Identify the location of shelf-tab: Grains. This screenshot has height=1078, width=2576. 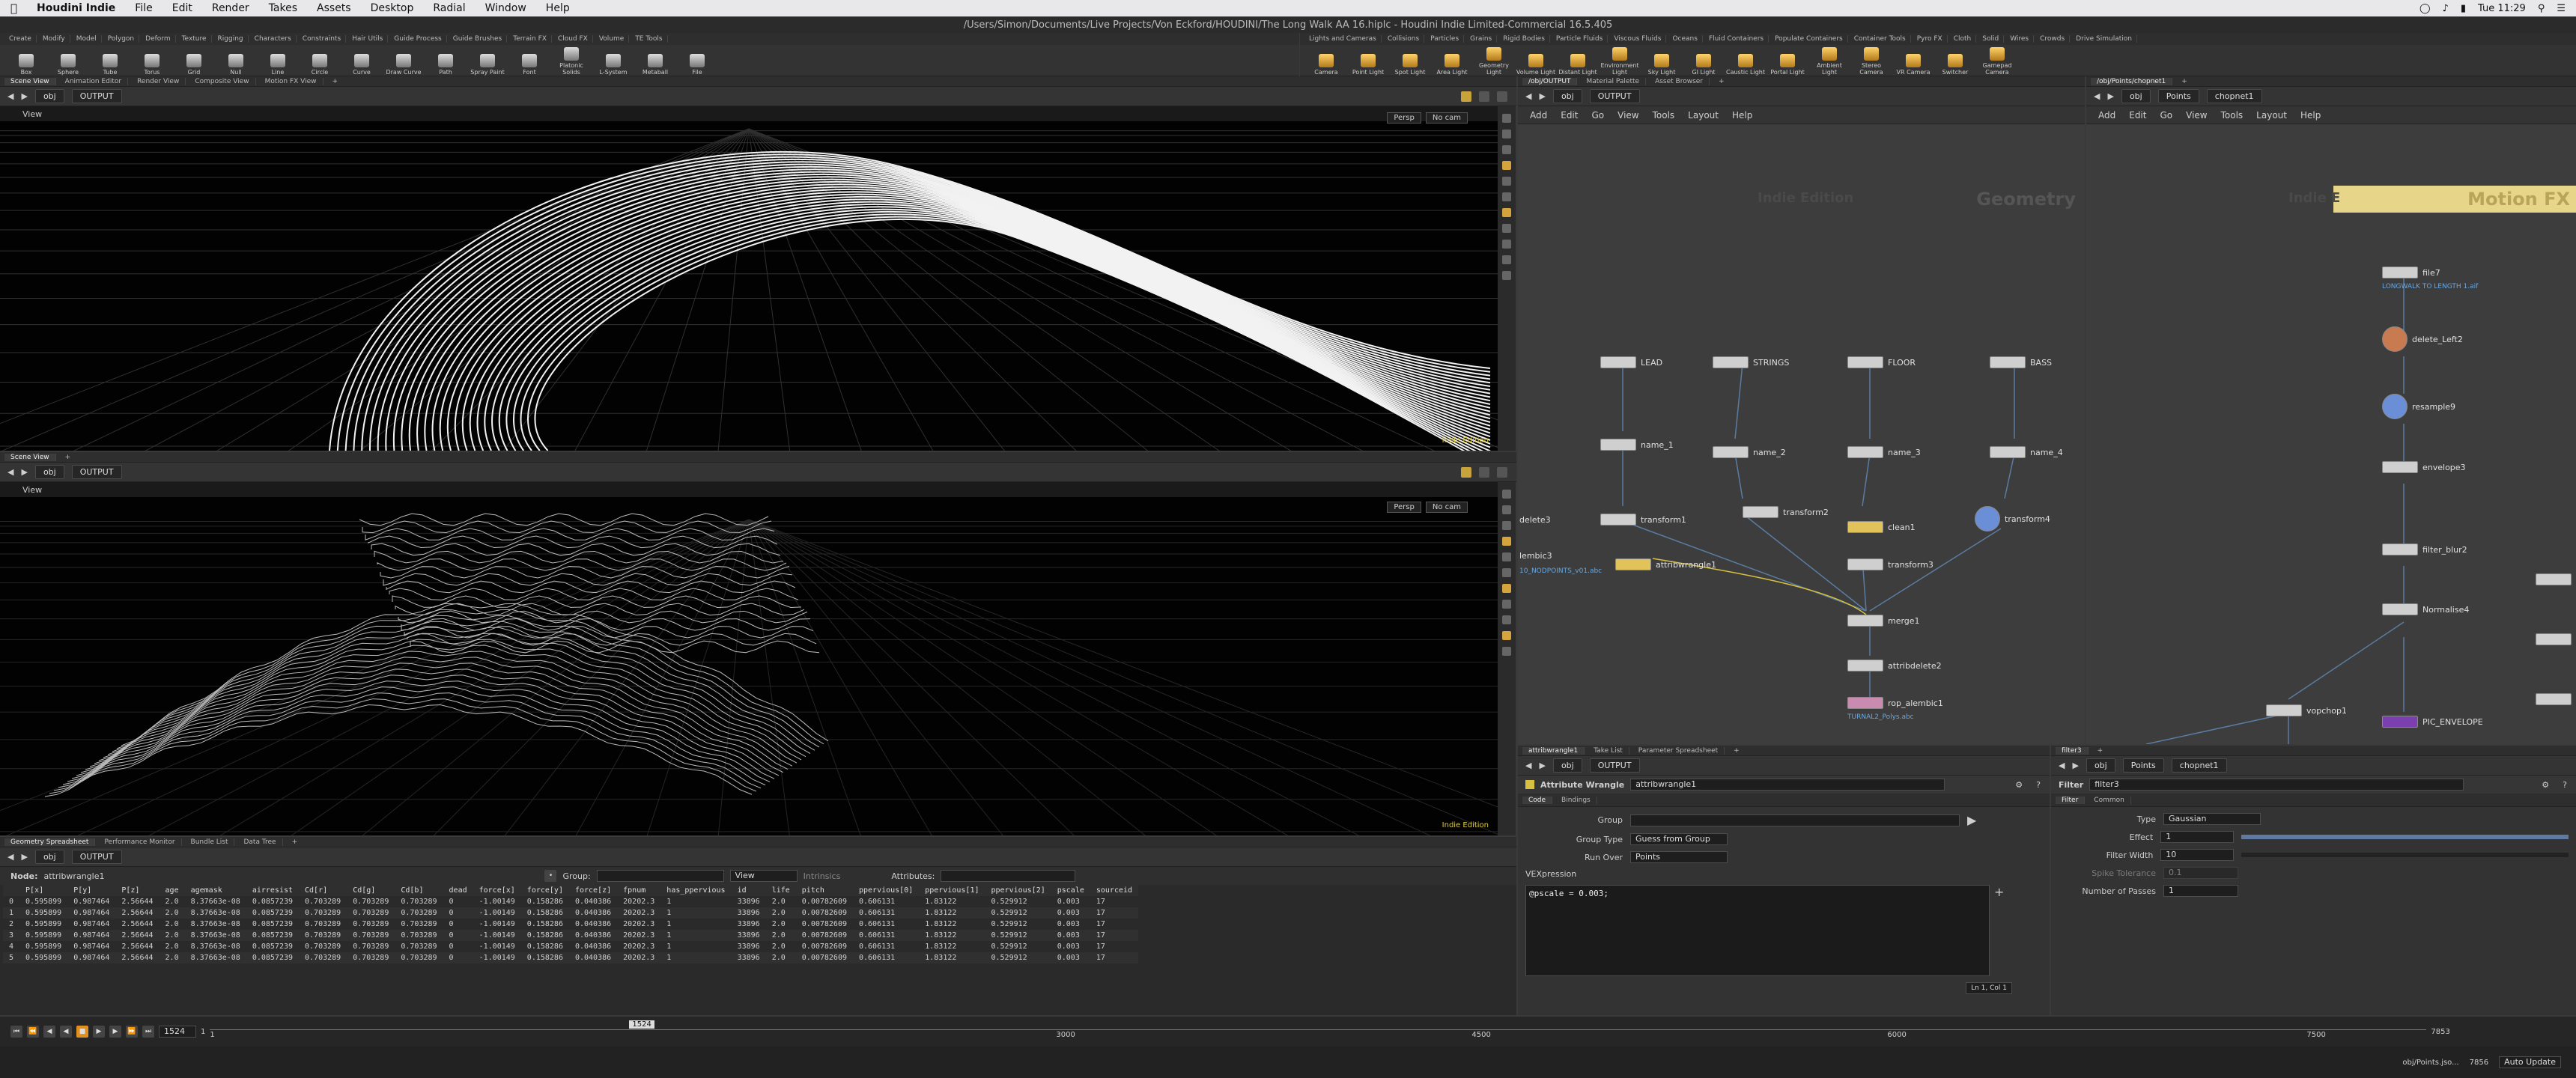
(1481, 39).